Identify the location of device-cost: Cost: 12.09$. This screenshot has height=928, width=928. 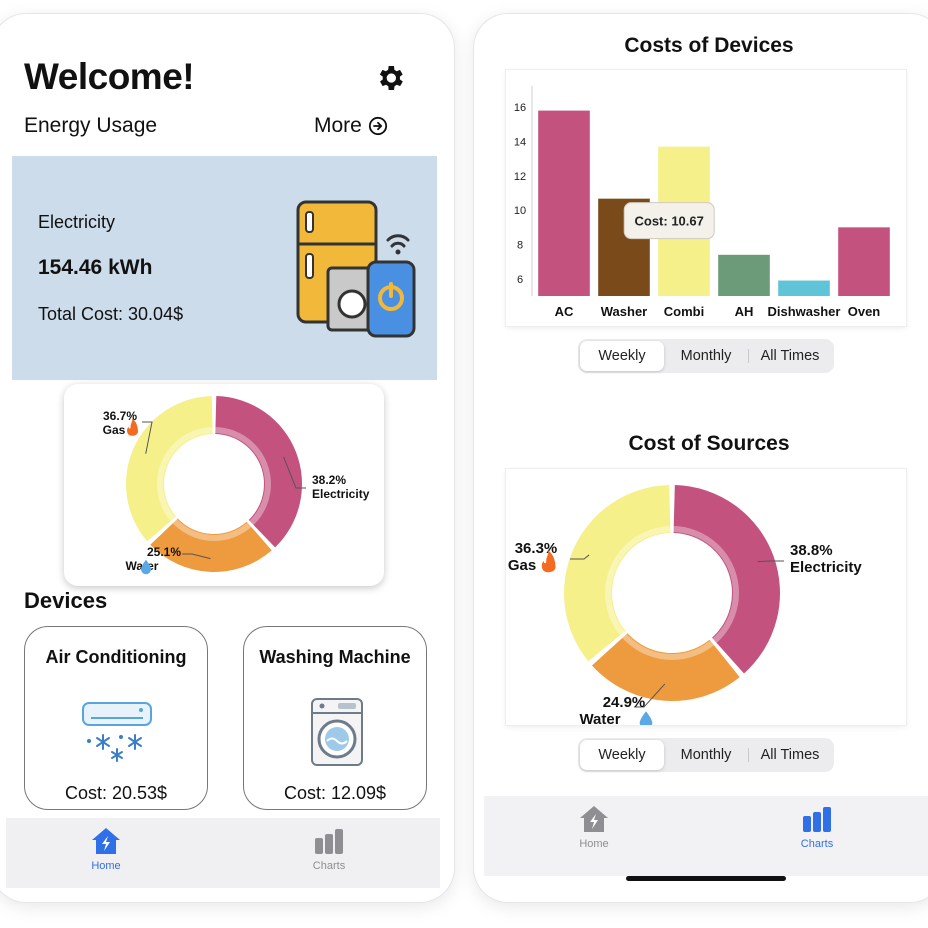
(335, 793).